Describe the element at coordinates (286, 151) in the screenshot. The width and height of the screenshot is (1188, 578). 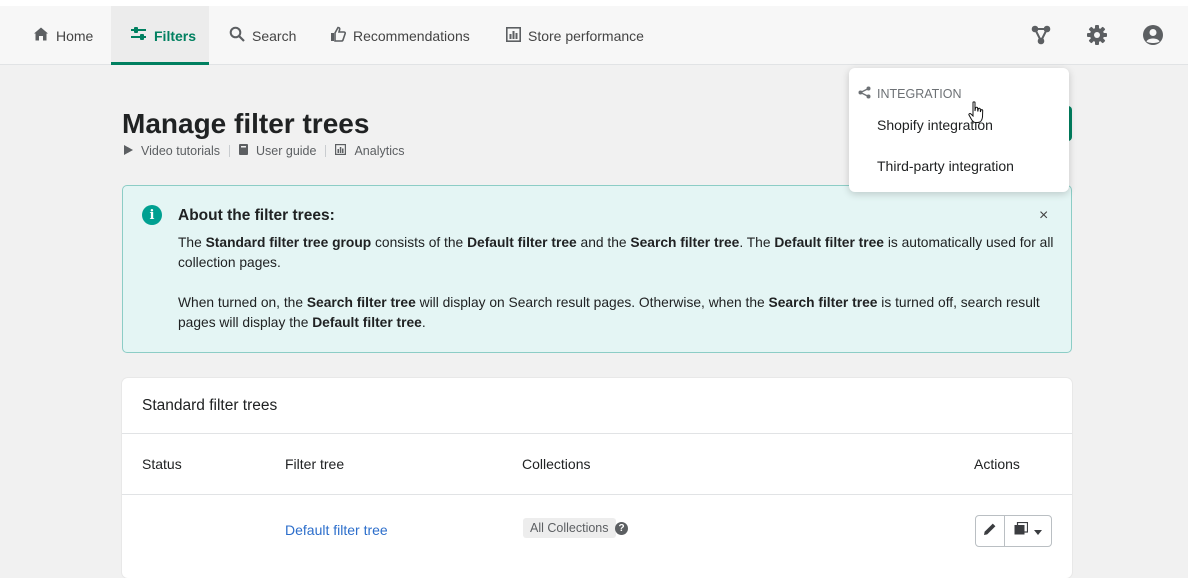
I see `user-guide-label: User guide` at that location.